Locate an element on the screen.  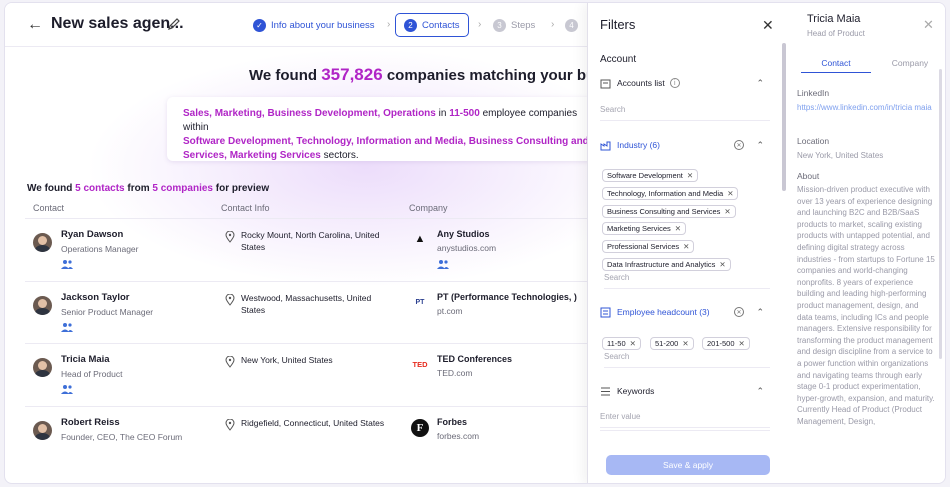
chip-label: Professional Services is located at coordinates (643, 246).